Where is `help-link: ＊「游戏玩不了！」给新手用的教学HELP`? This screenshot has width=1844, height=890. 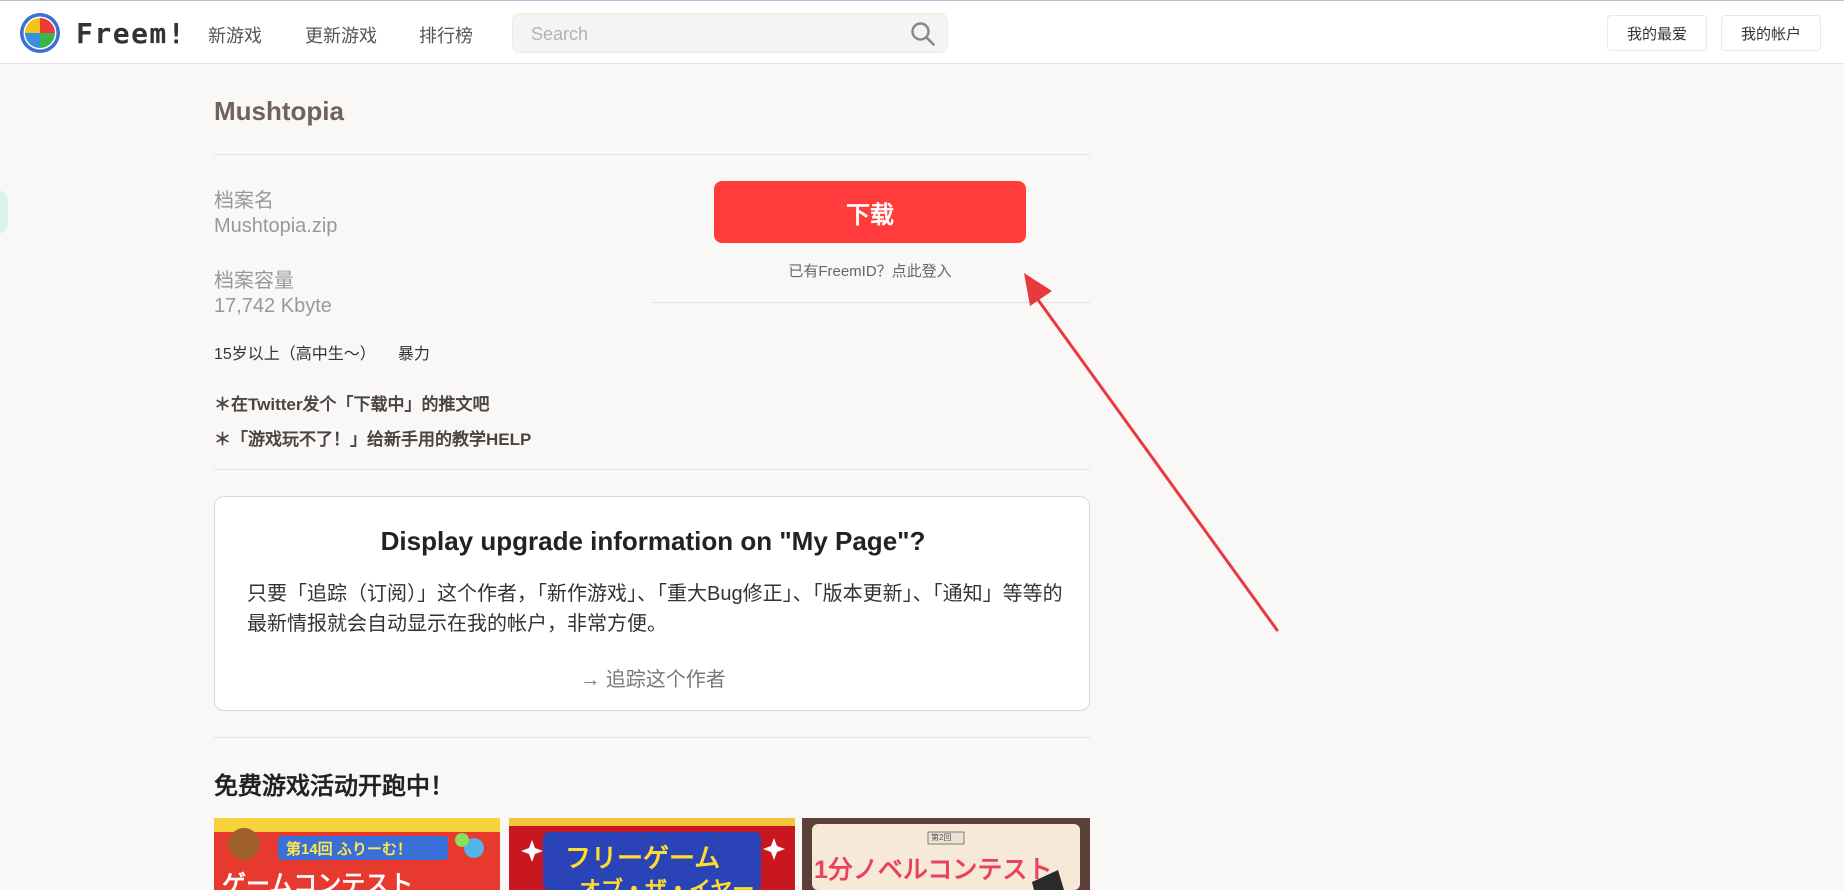
help-link: ＊「游戏玩不了！」给新手用的教学HELP is located at coordinates (372, 437).